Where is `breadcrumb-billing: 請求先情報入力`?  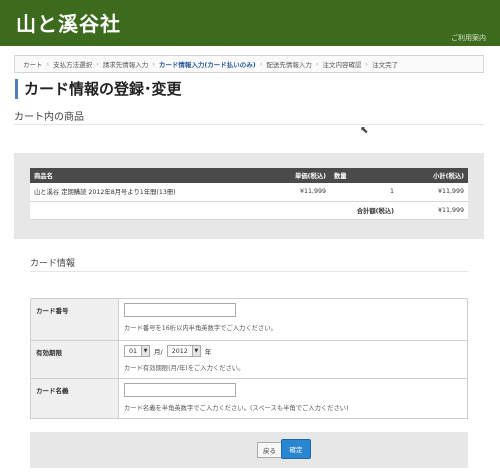
breadcrumb-billing: 請求先情報入力 is located at coordinates (125, 65).